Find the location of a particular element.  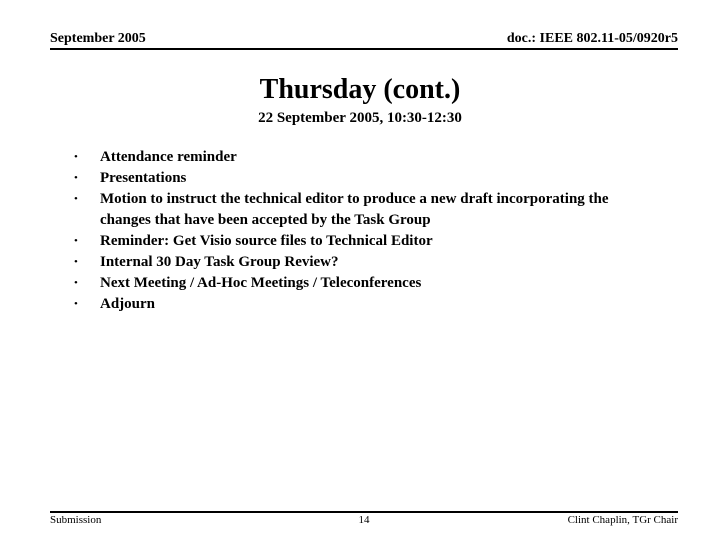

list-item: Attendance reminder is located at coordinates (362, 157).